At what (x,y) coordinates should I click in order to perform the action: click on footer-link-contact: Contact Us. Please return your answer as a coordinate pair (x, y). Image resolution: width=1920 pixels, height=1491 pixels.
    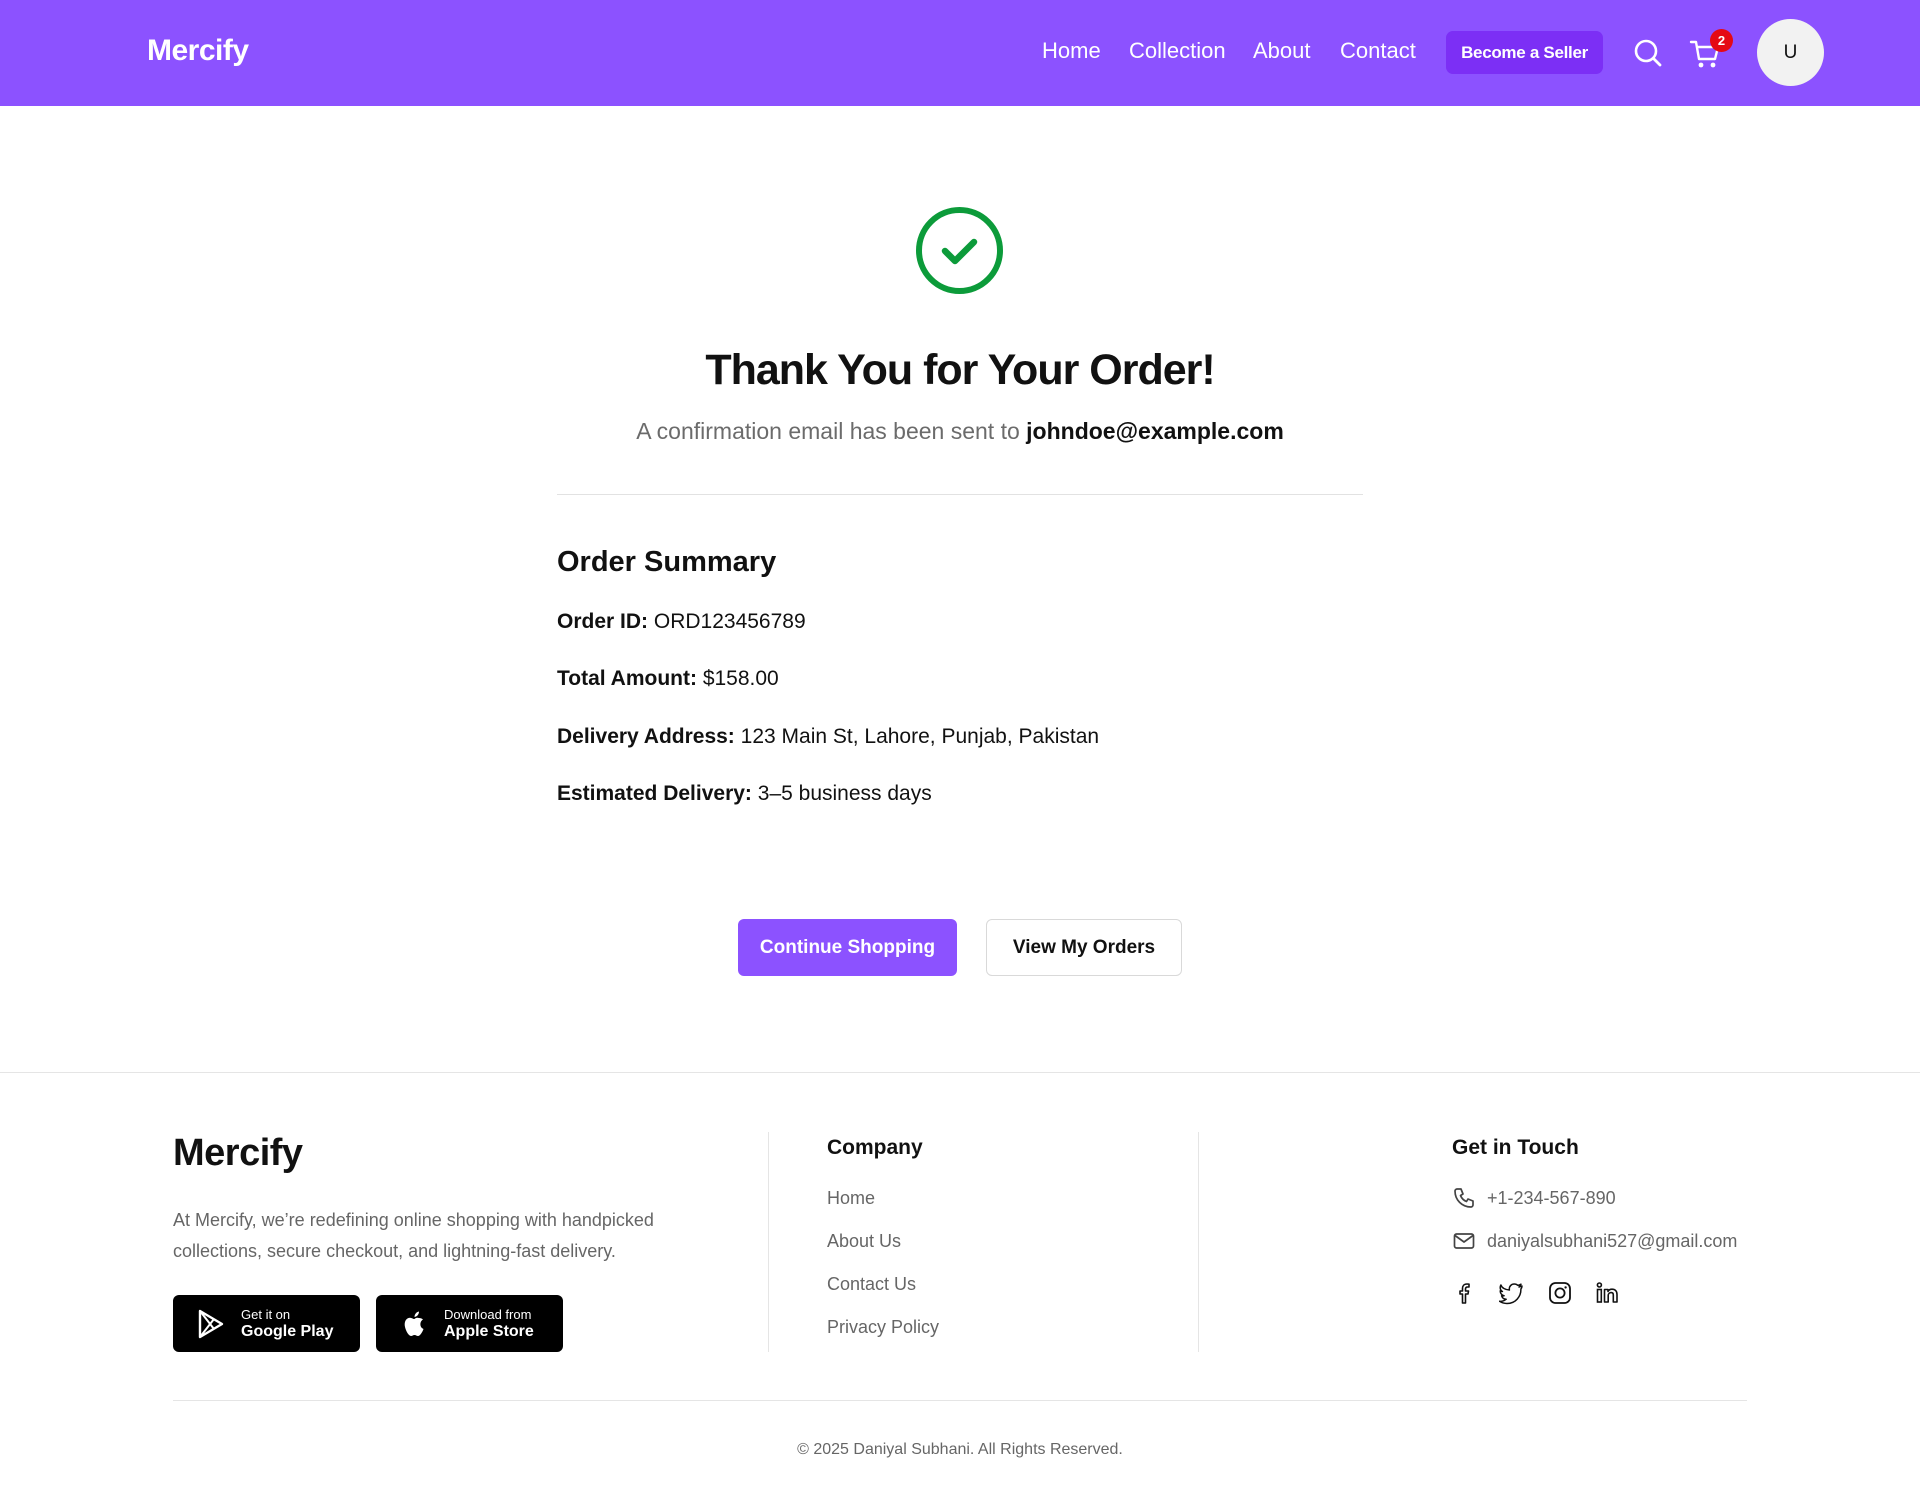
    Looking at the image, I should click on (871, 1284).